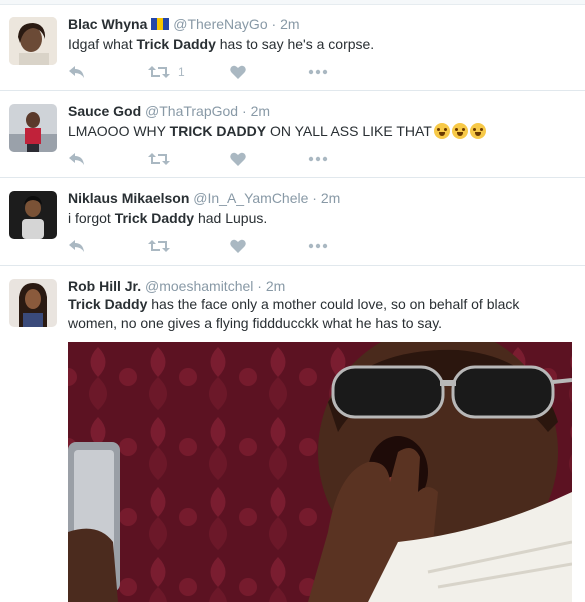 The width and height of the screenshot is (585, 602). Describe the element at coordinates (349, 131) in the screenshot. I see `text-part: ON YALL ASS LIKE THAT` at that location.